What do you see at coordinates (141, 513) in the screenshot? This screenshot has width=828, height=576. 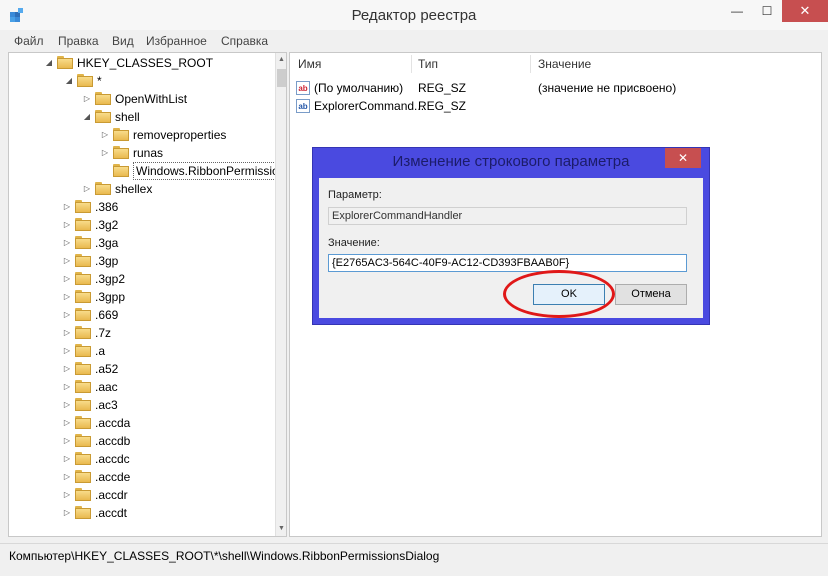 I see `tree-node: ▷ .accdt` at bounding box center [141, 513].